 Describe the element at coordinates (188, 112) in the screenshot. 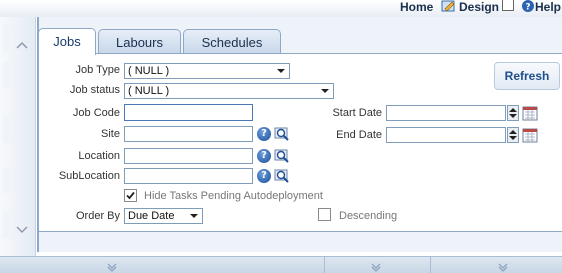

I see `job-code-input` at that location.